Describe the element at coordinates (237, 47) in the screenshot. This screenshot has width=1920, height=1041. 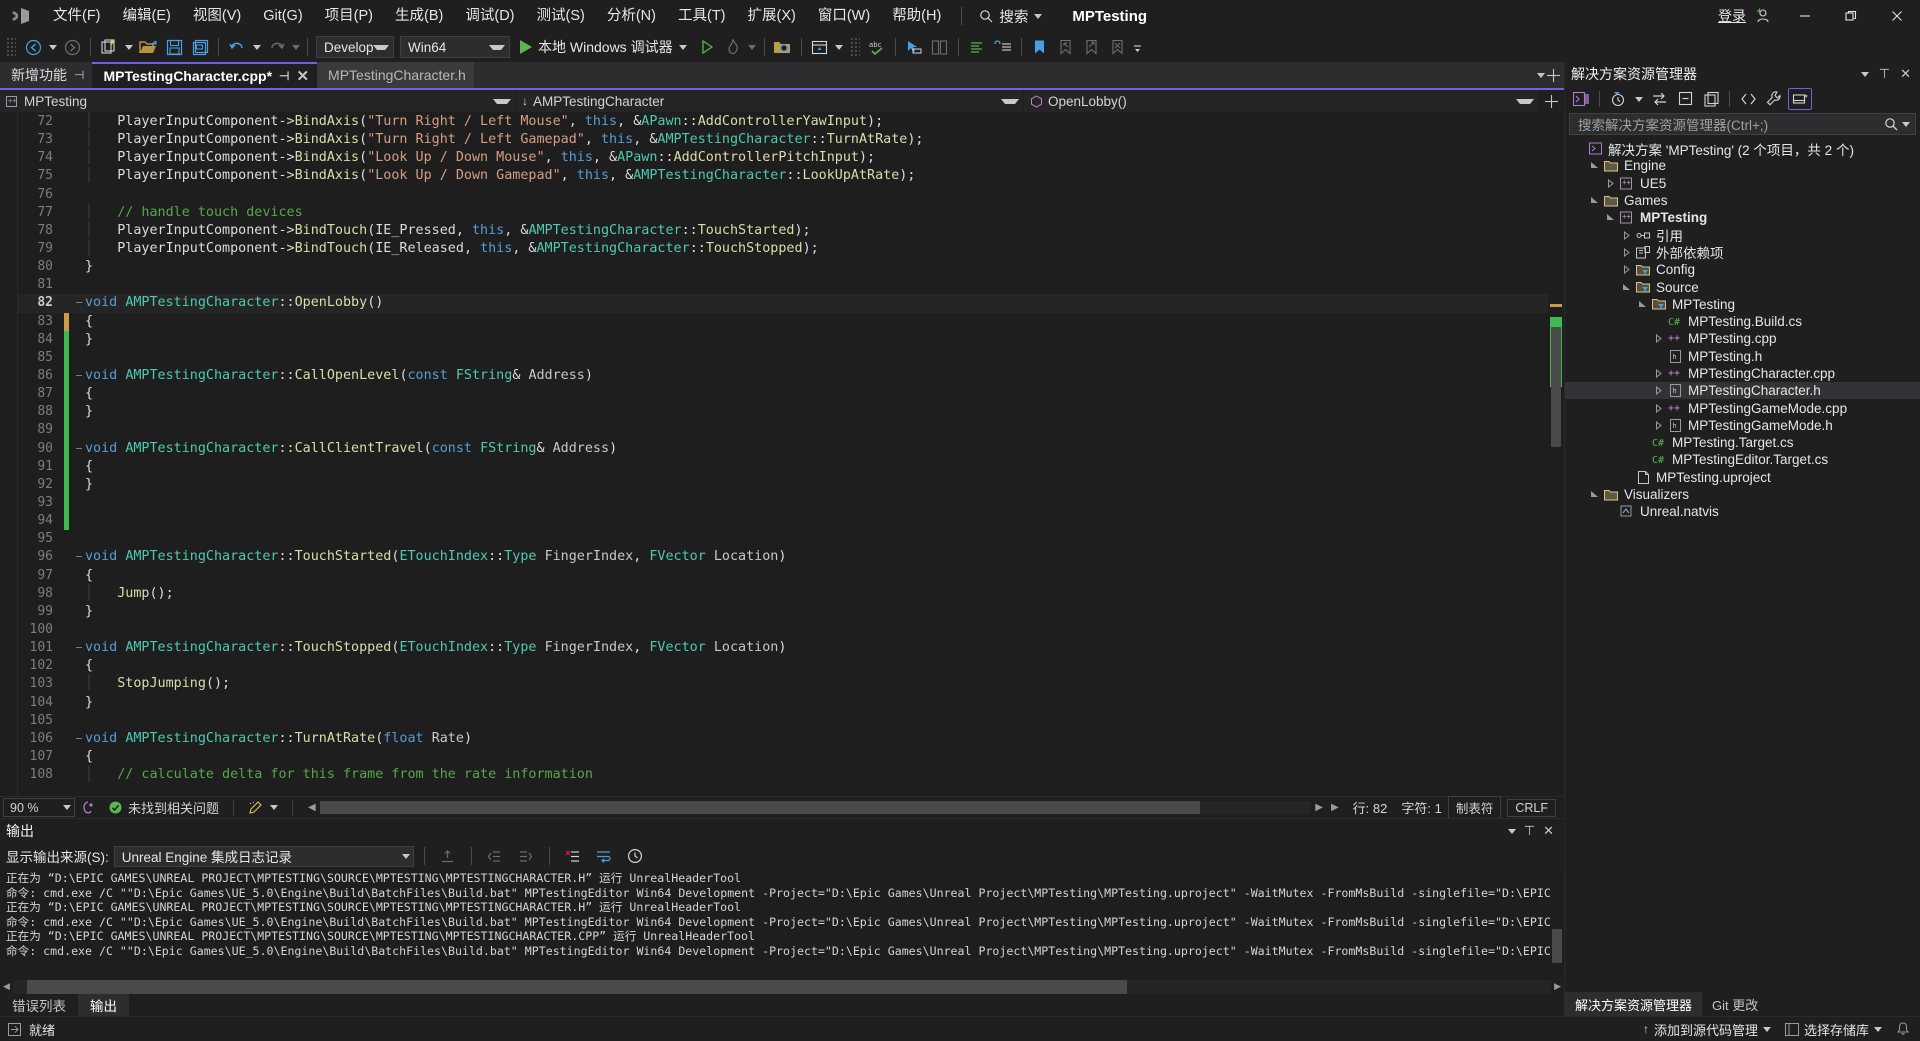
I see `undo-button` at that location.